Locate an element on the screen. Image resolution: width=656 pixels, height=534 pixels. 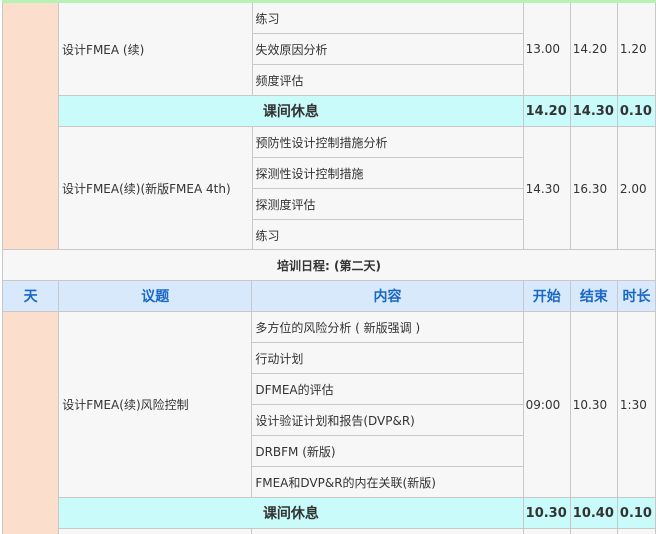
break-end: 14.30 is located at coordinates (593, 111).